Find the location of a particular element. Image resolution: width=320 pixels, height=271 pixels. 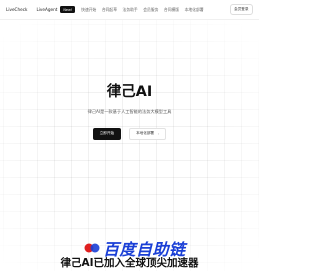

chevron-right-icon: › is located at coordinates (159, 133).